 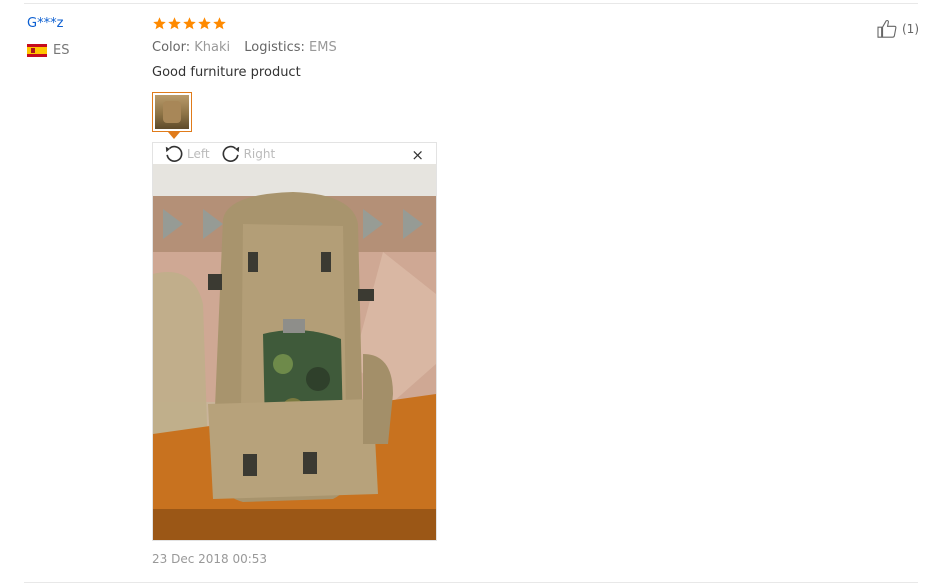 I want to click on thumbnail-image, so click(x=172, y=112).